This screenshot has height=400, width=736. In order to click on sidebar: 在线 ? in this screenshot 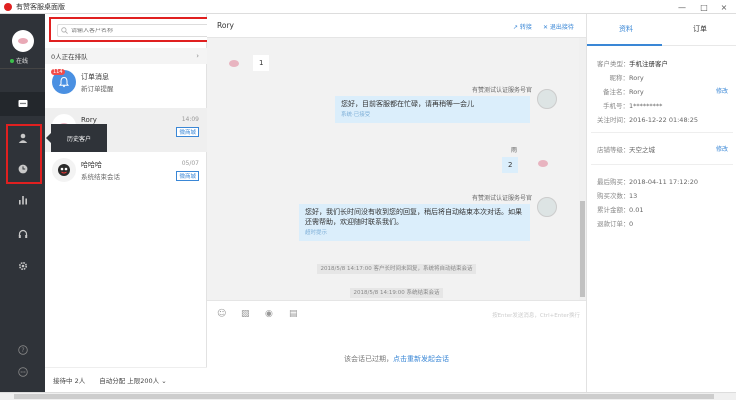, I will do `click(22, 203)`.